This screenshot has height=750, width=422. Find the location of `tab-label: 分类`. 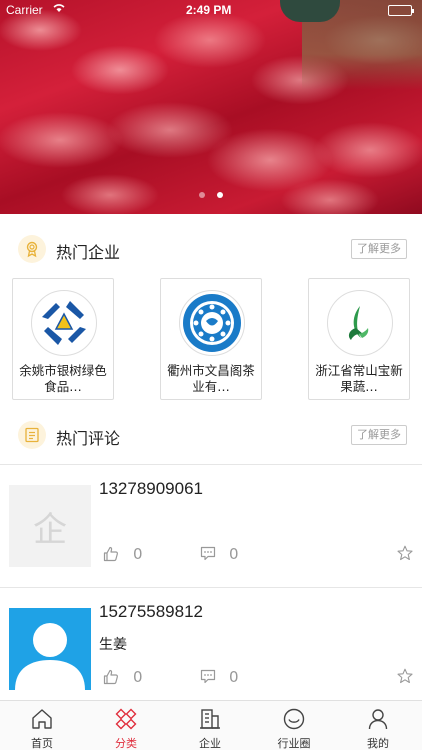

tab-label: 分类 is located at coordinates (126, 743).